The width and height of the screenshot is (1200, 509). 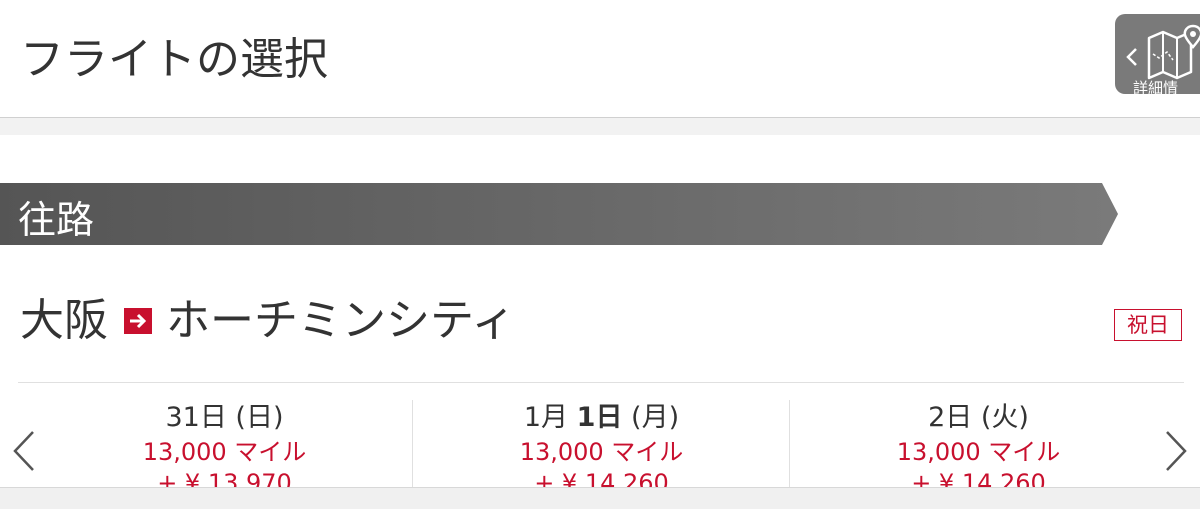 I want to click on arrow-right-icon, so click(x=138, y=321).